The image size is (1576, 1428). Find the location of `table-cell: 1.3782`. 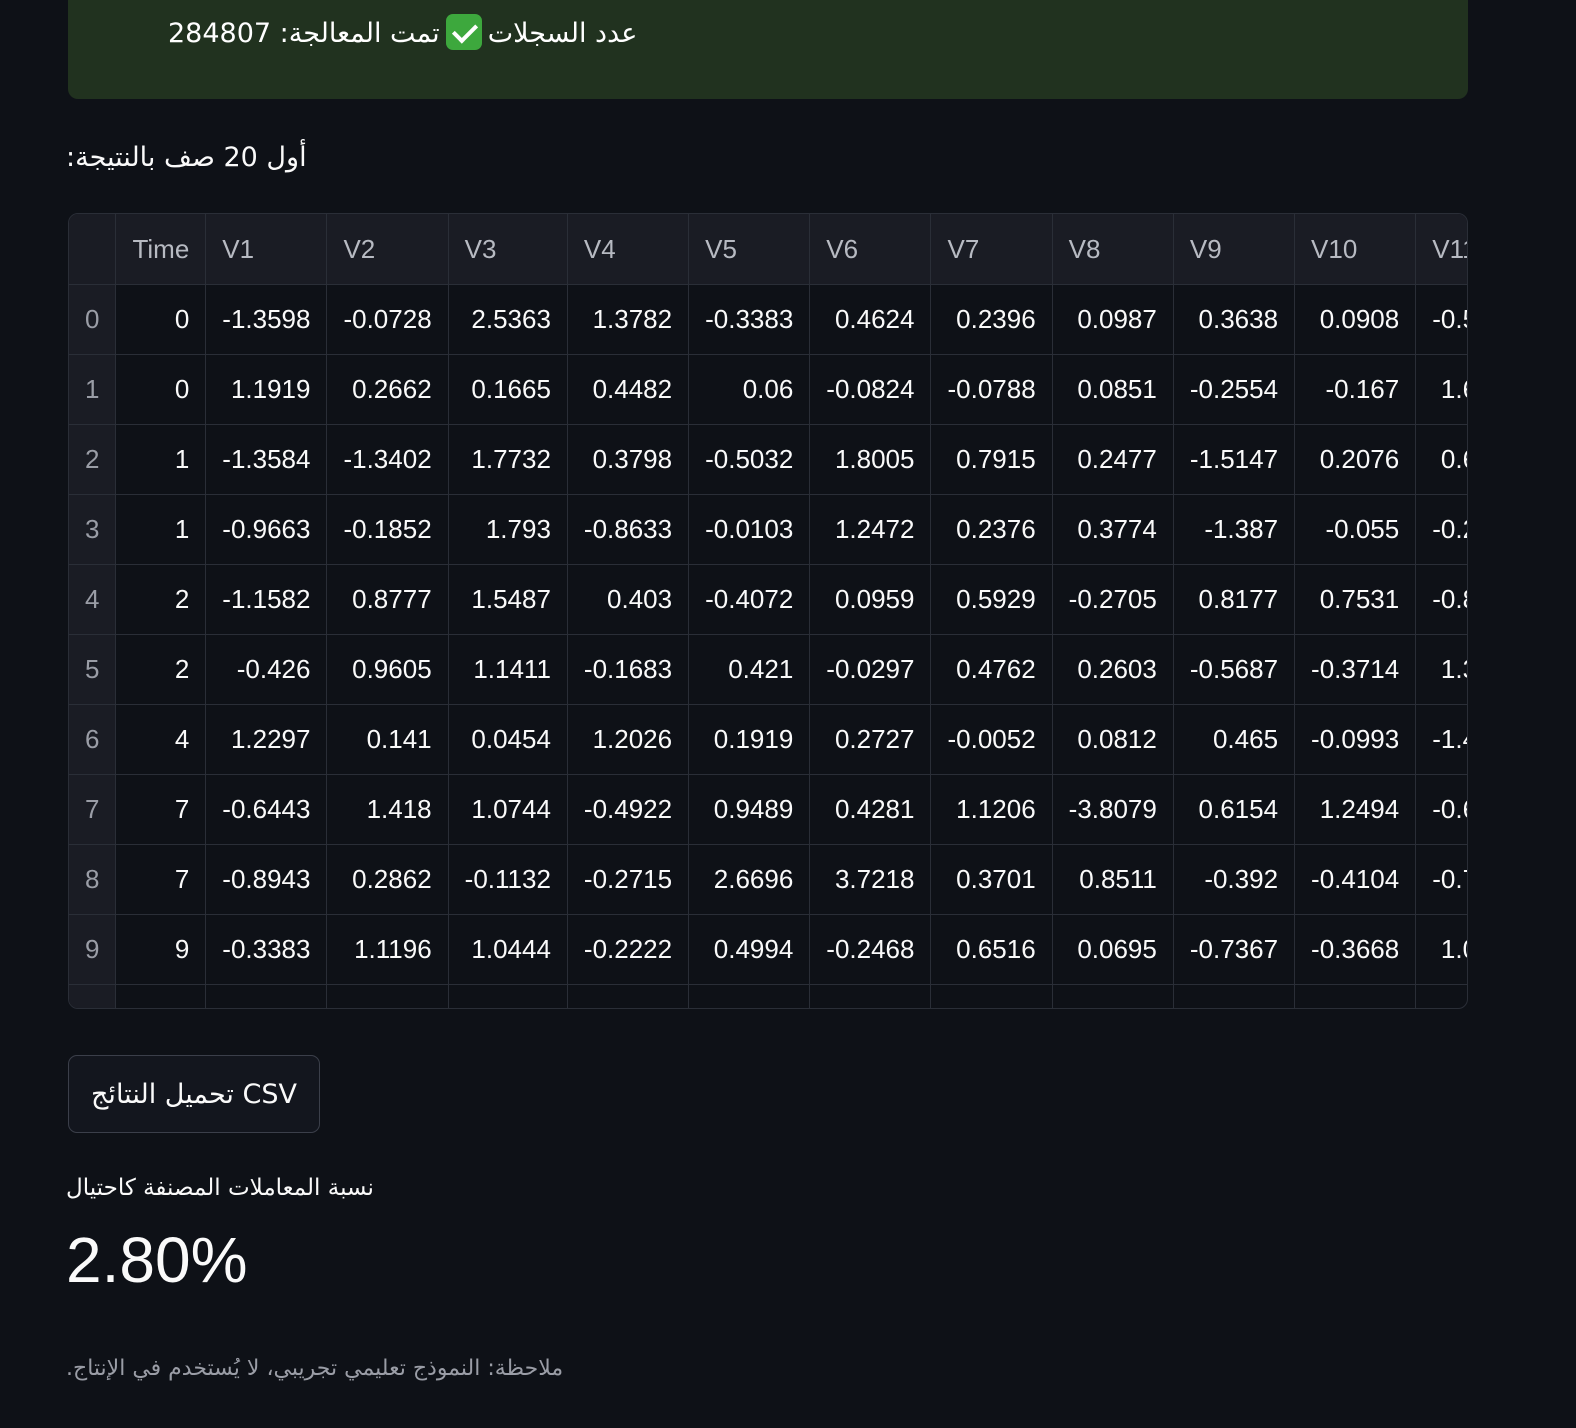

table-cell: 1.3782 is located at coordinates (628, 319).